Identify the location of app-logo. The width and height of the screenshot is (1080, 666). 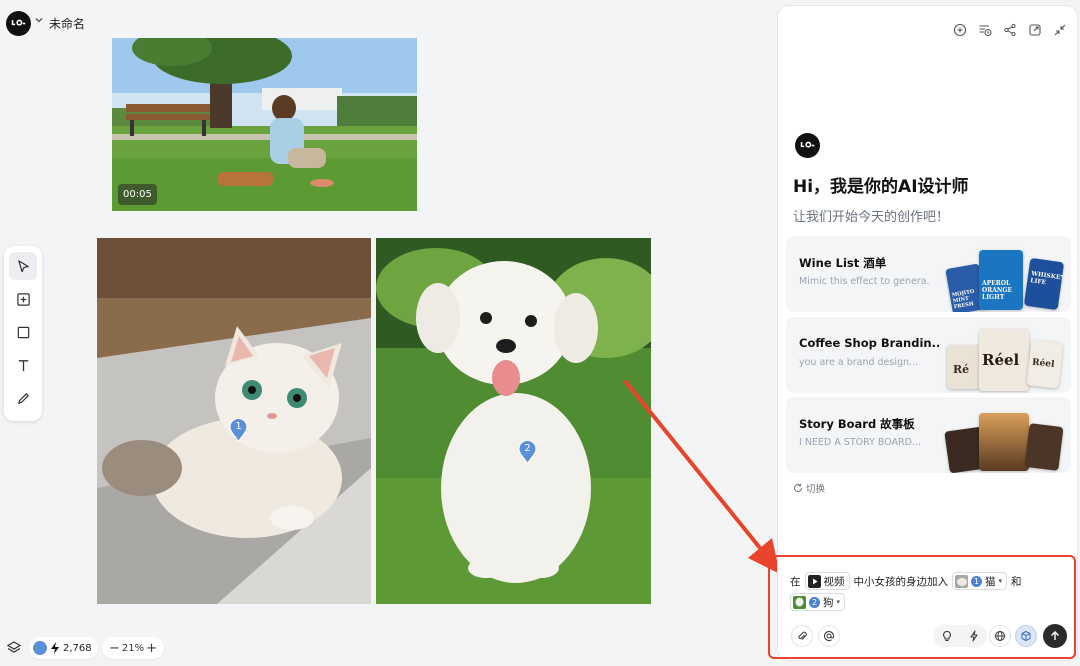
(18, 23).